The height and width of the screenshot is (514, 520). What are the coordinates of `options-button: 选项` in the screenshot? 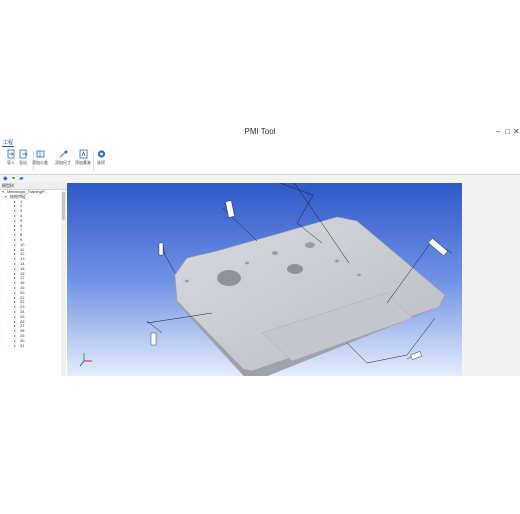 It's located at (101, 161).